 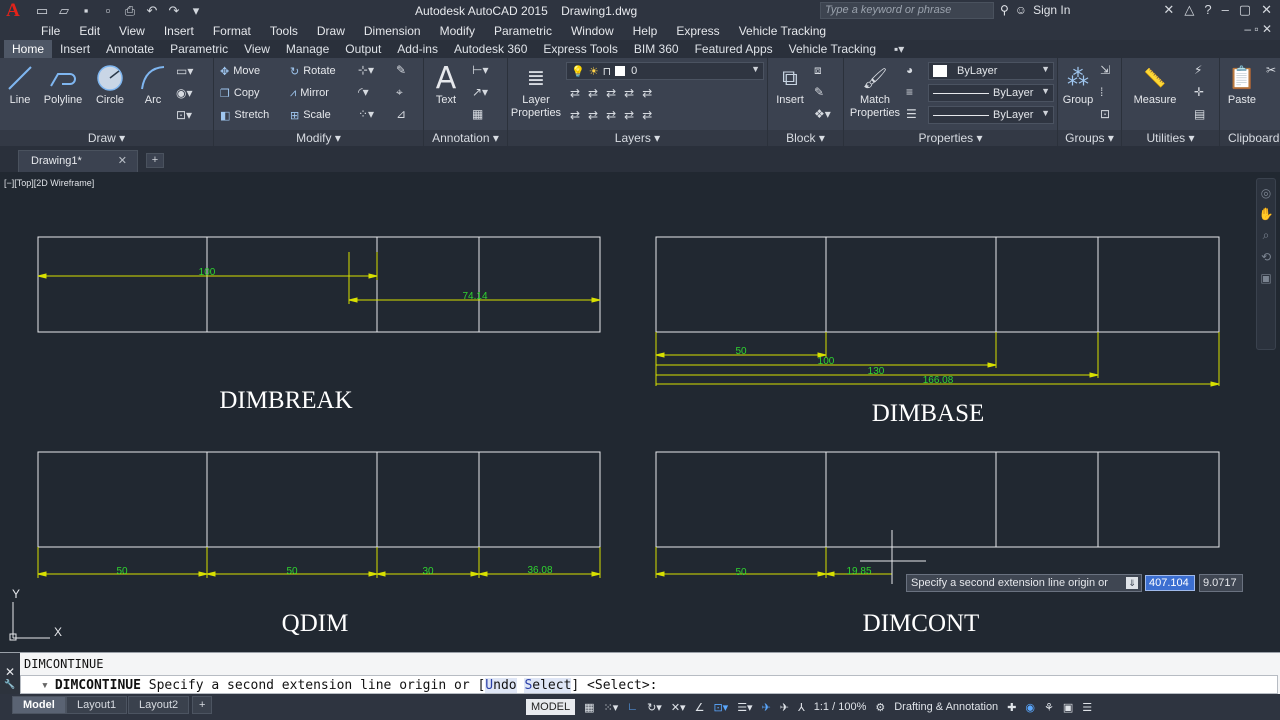 What do you see at coordinates (1221, 583) in the screenshot?
I see `dynamic-input-y-field: 9.0717` at bounding box center [1221, 583].